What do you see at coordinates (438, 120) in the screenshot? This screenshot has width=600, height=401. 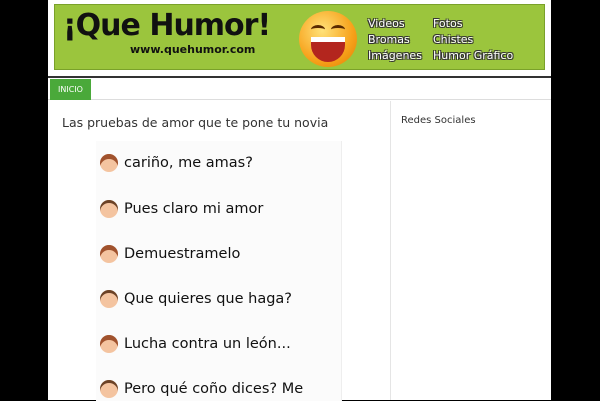 I see `sidebar-title: Redes Sociales` at bounding box center [438, 120].